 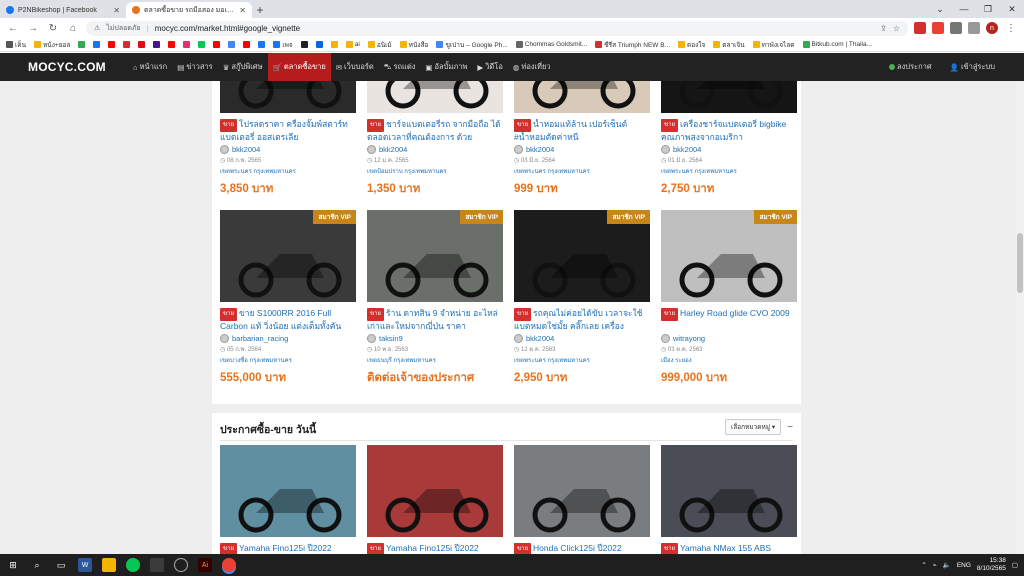 I want to click on seller-link: witrayong, so click(x=729, y=338).